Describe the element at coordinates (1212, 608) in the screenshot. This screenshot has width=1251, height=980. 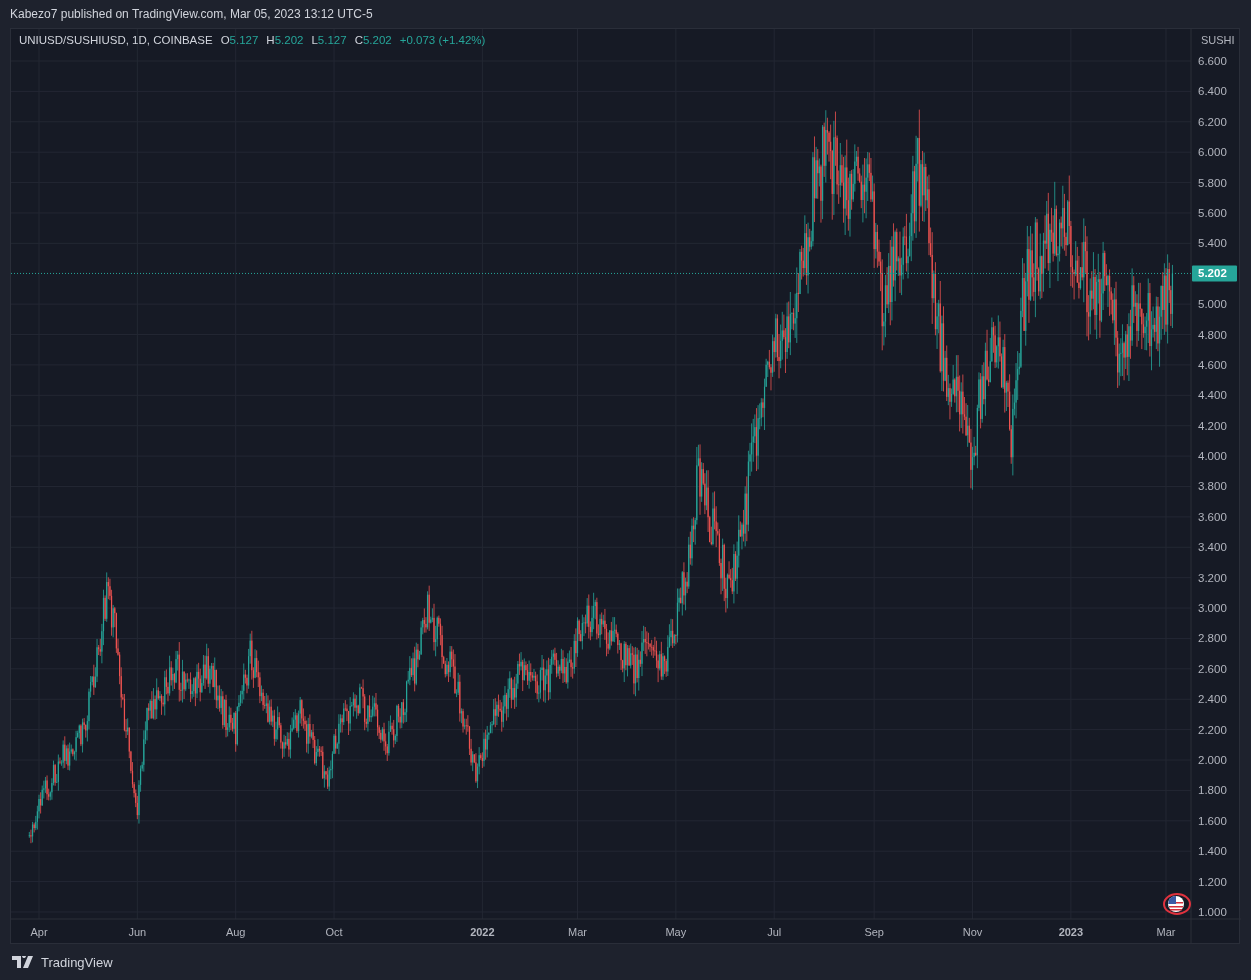
I see `price-tick-label: 3.000` at that location.